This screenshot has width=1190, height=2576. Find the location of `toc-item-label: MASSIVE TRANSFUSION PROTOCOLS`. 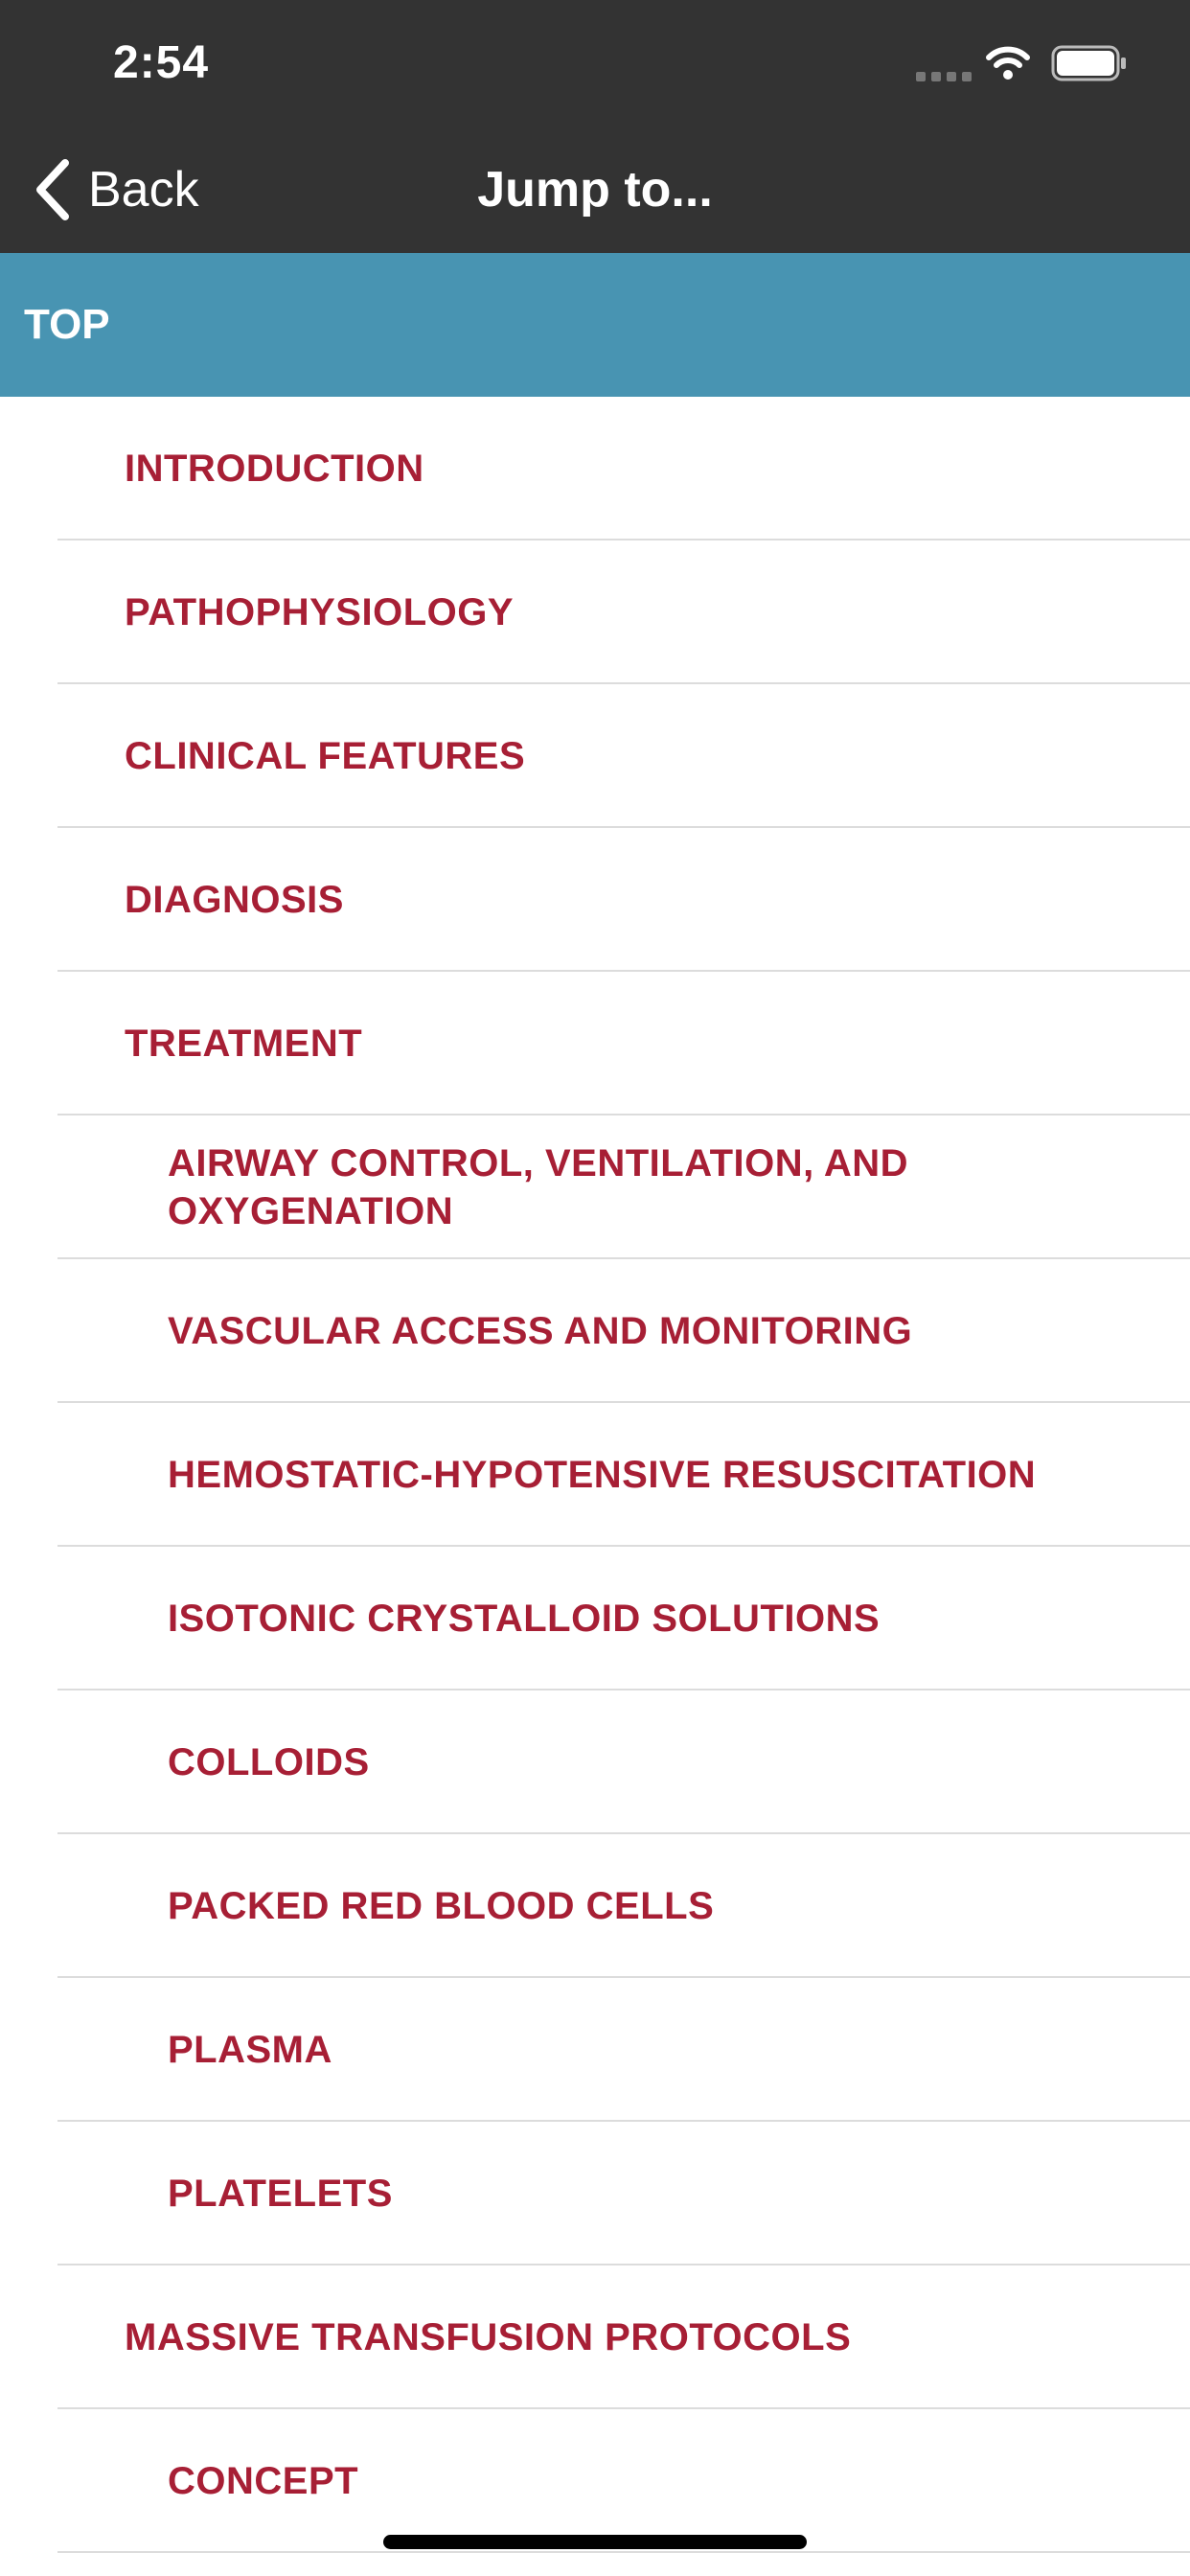

toc-item-label: MASSIVE TRANSFUSION PROTOCOLS is located at coordinates (489, 2337).